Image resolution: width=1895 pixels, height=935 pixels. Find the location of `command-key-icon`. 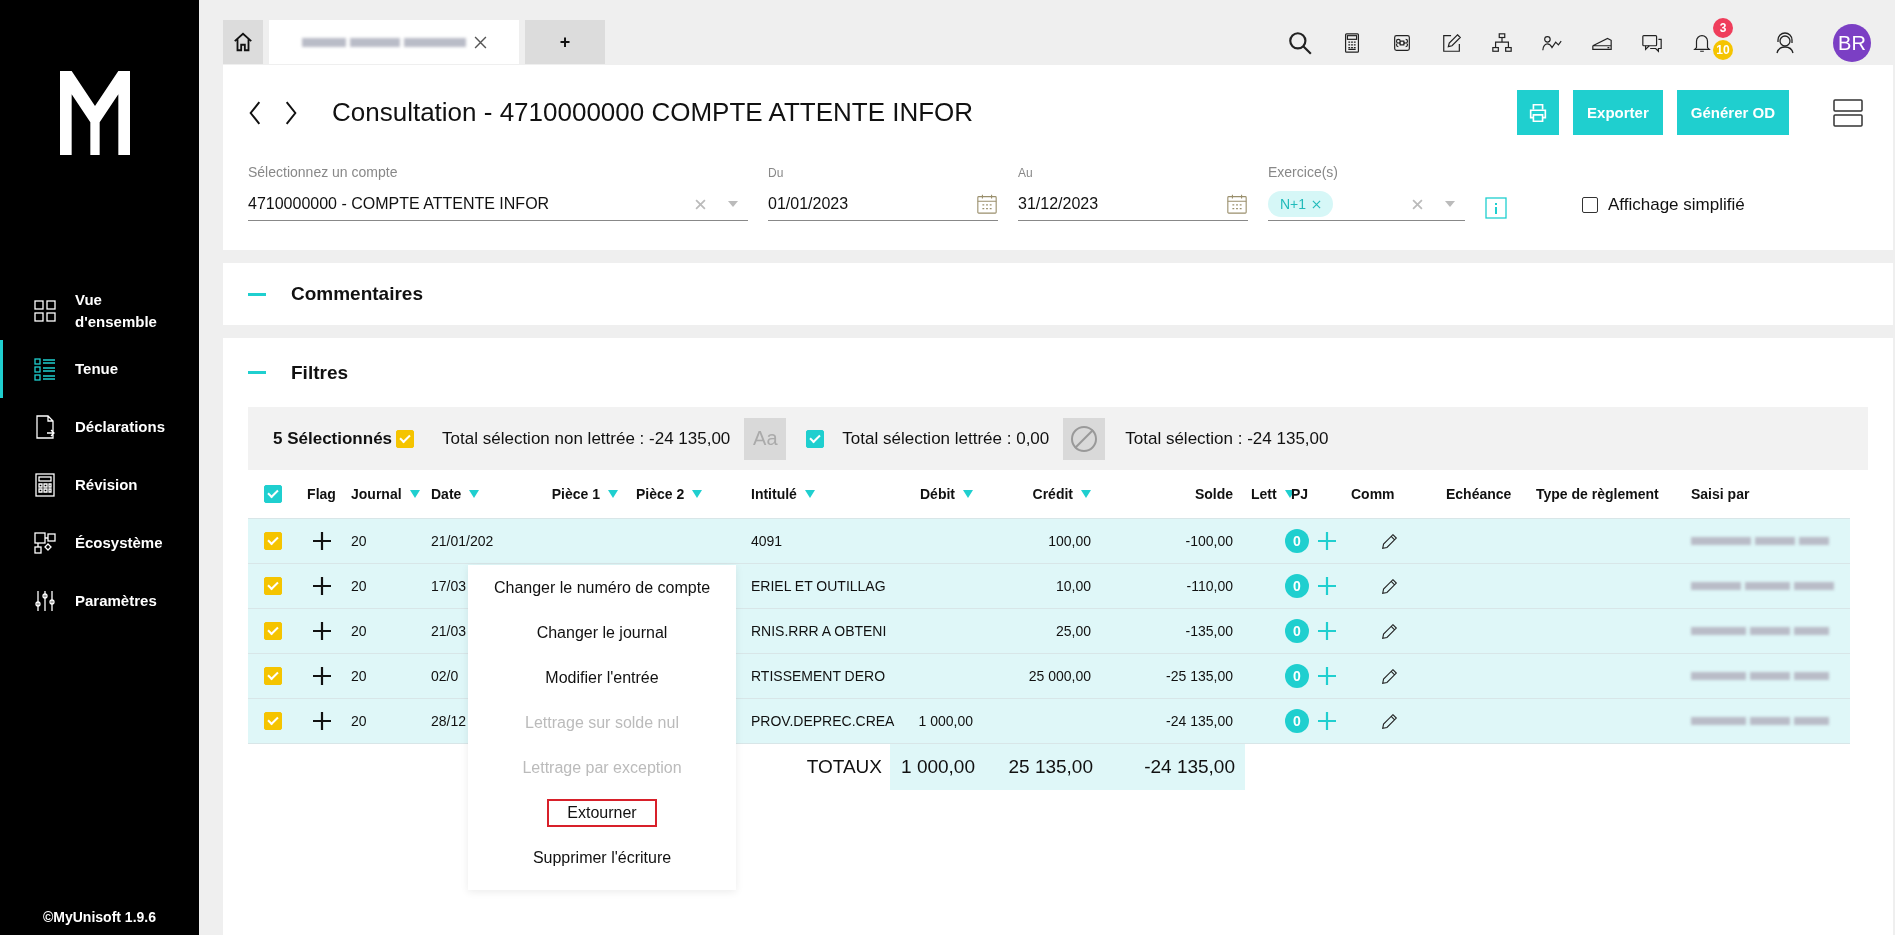

command-key-icon is located at coordinates (1402, 43).